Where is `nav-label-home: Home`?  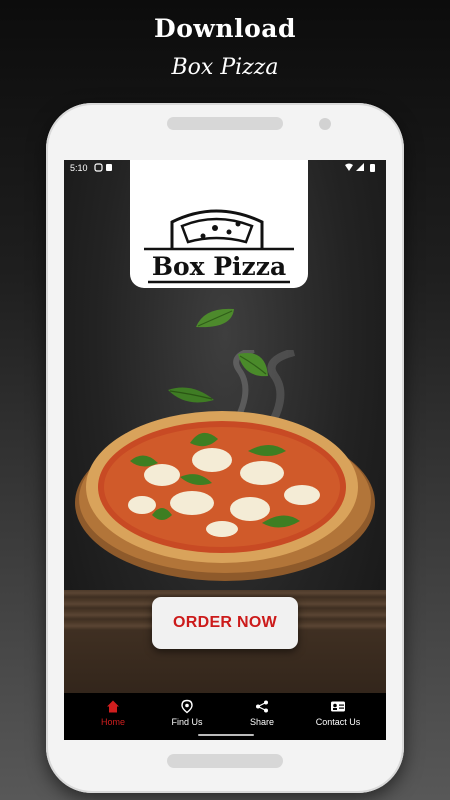
nav-label-home: Home is located at coordinates (112, 722).